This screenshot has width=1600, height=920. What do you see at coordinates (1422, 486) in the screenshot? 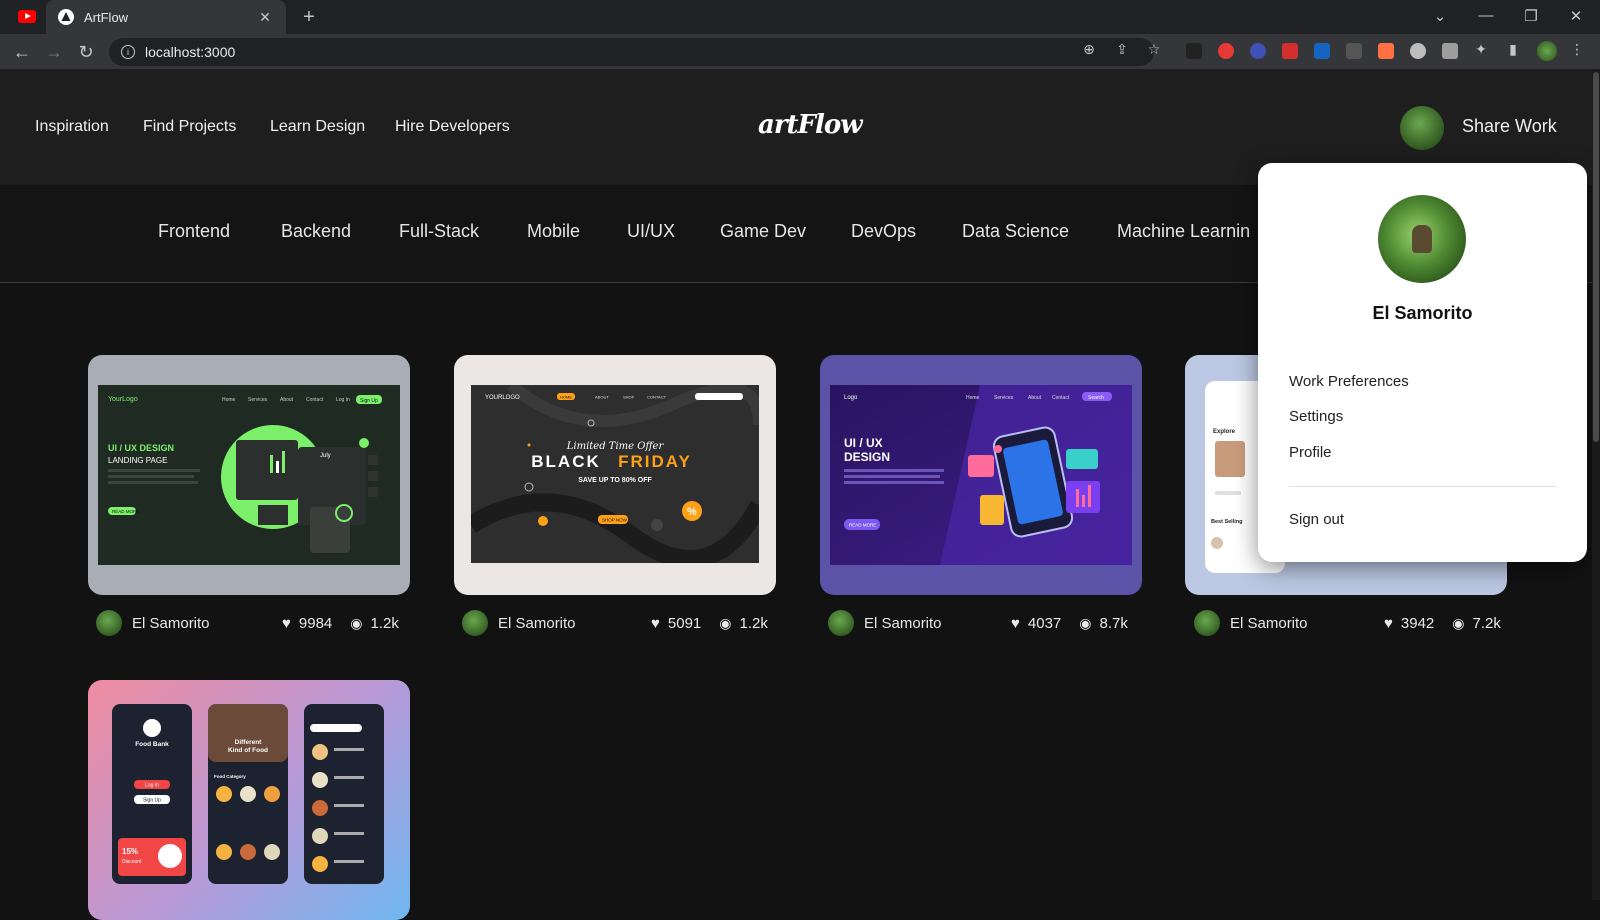
I see `dropdown-divider` at bounding box center [1422, 486].